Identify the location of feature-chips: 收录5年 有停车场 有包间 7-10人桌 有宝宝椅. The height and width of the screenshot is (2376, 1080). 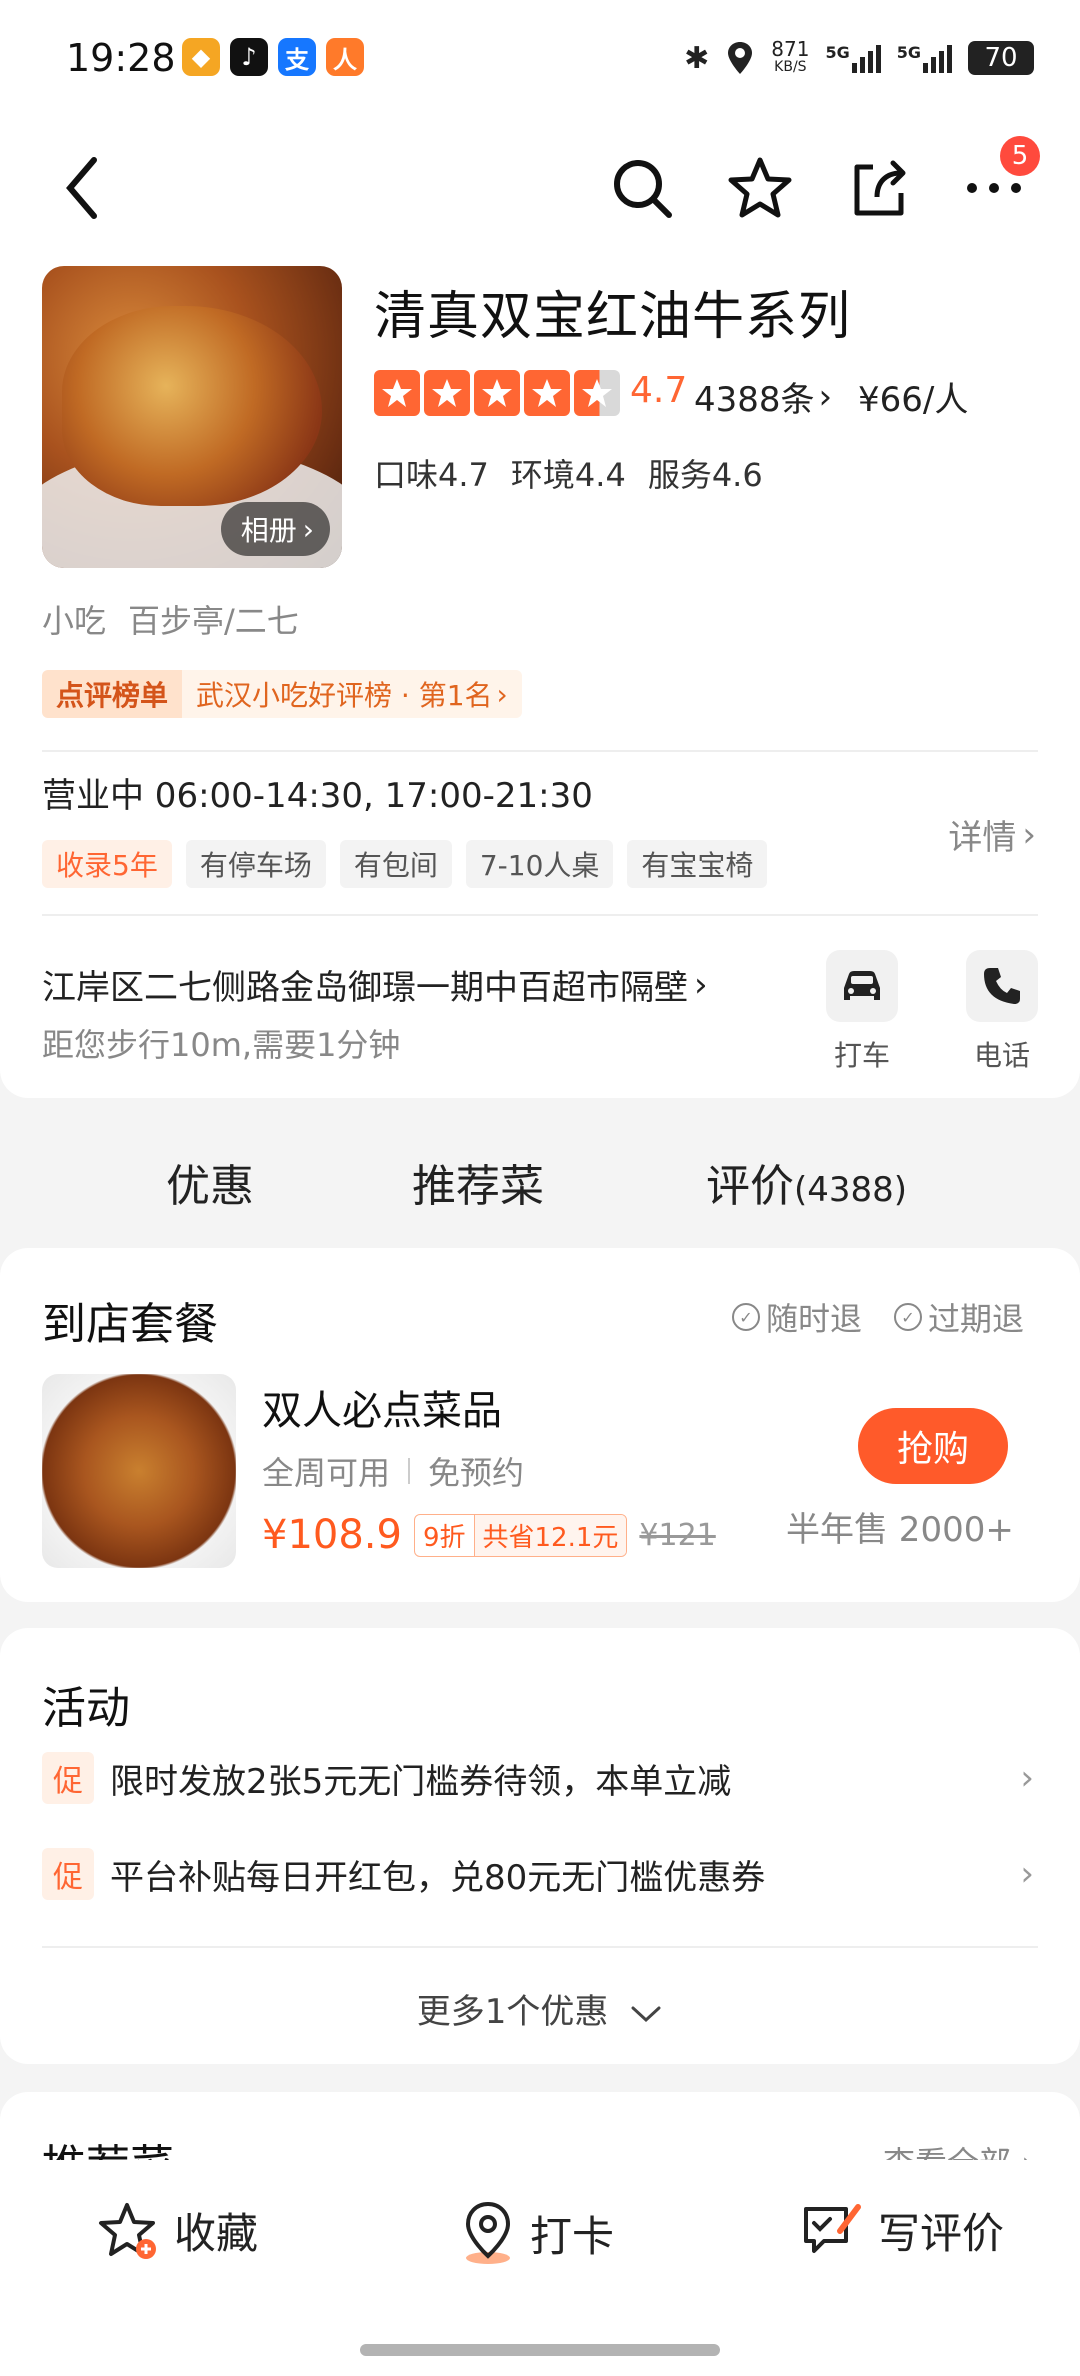
(405, 864).